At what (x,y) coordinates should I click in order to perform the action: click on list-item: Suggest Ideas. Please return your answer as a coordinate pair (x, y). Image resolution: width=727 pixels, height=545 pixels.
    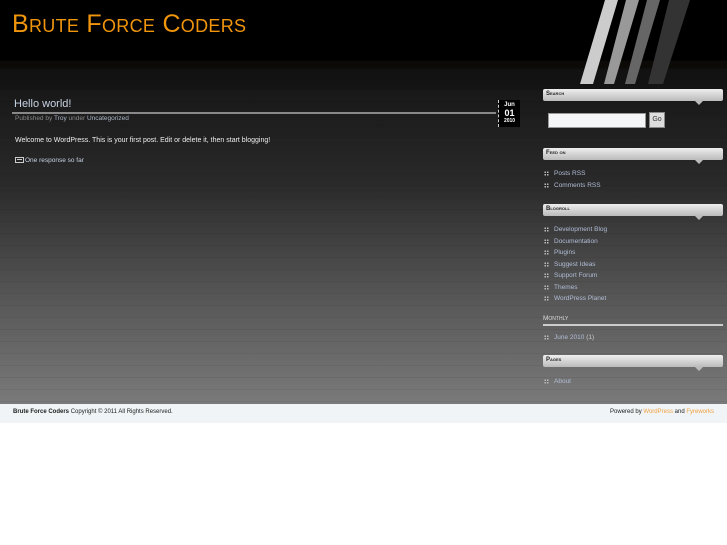
    Looking at the image, I should click on (575, 265).